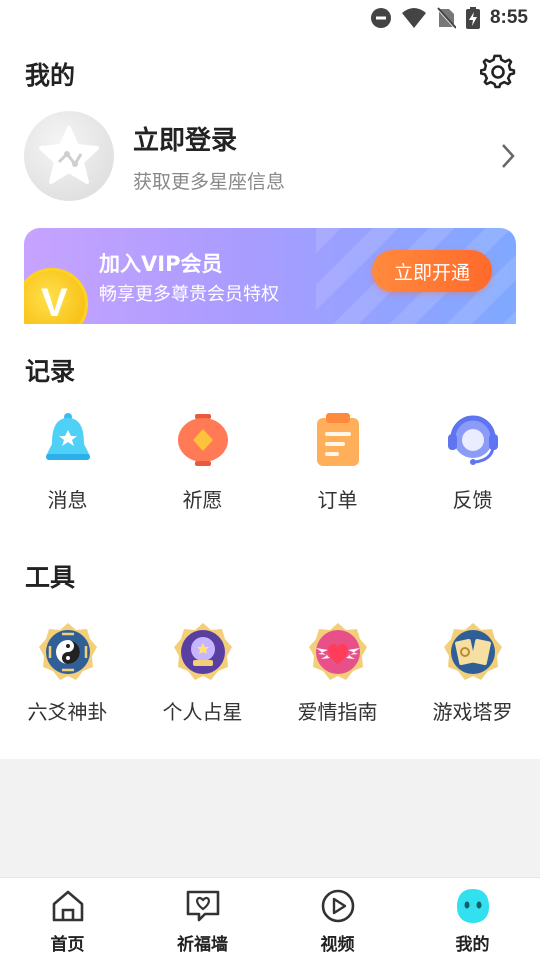 This screenshot has height=960, width=540. I want to click on clipboard-icon, so click(337, 439).